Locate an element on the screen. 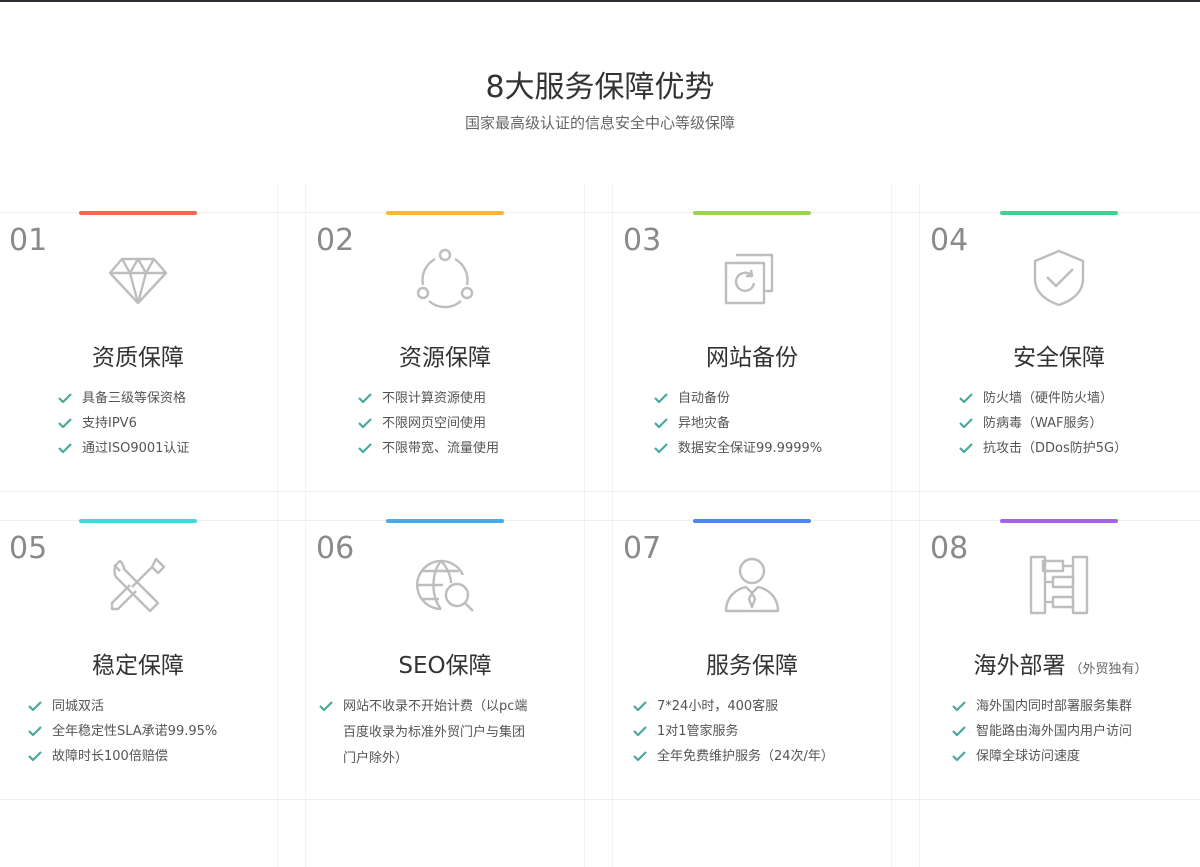 This screenshot has height=867, width=1200. list-item: 支持IPV6 is located at coordinates (123, 423).